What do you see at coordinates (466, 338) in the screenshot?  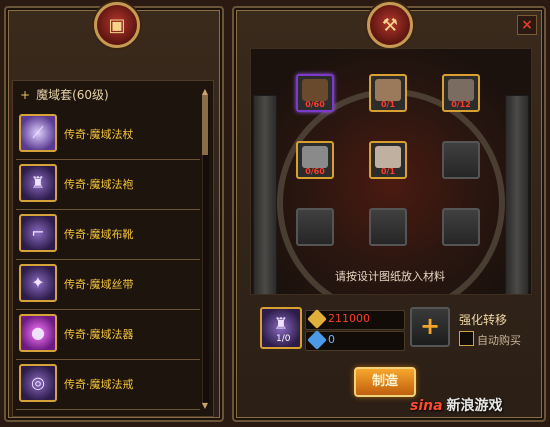 I see `auto-buy-checkbox` at bounding box center [466, 338].